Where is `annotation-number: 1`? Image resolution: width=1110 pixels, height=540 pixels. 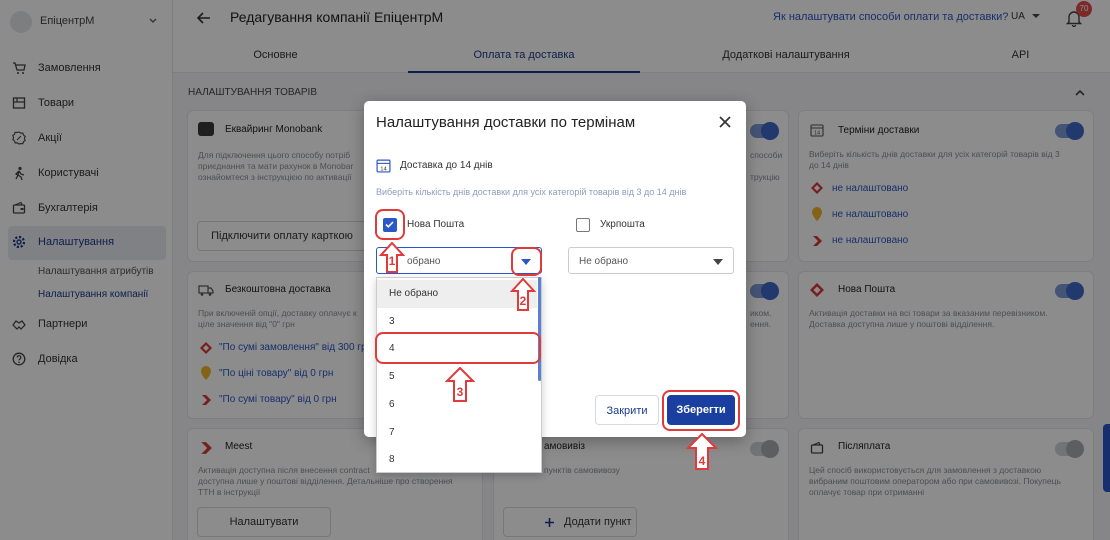
annotation-number: 1 is located at coordinates (392, 261).